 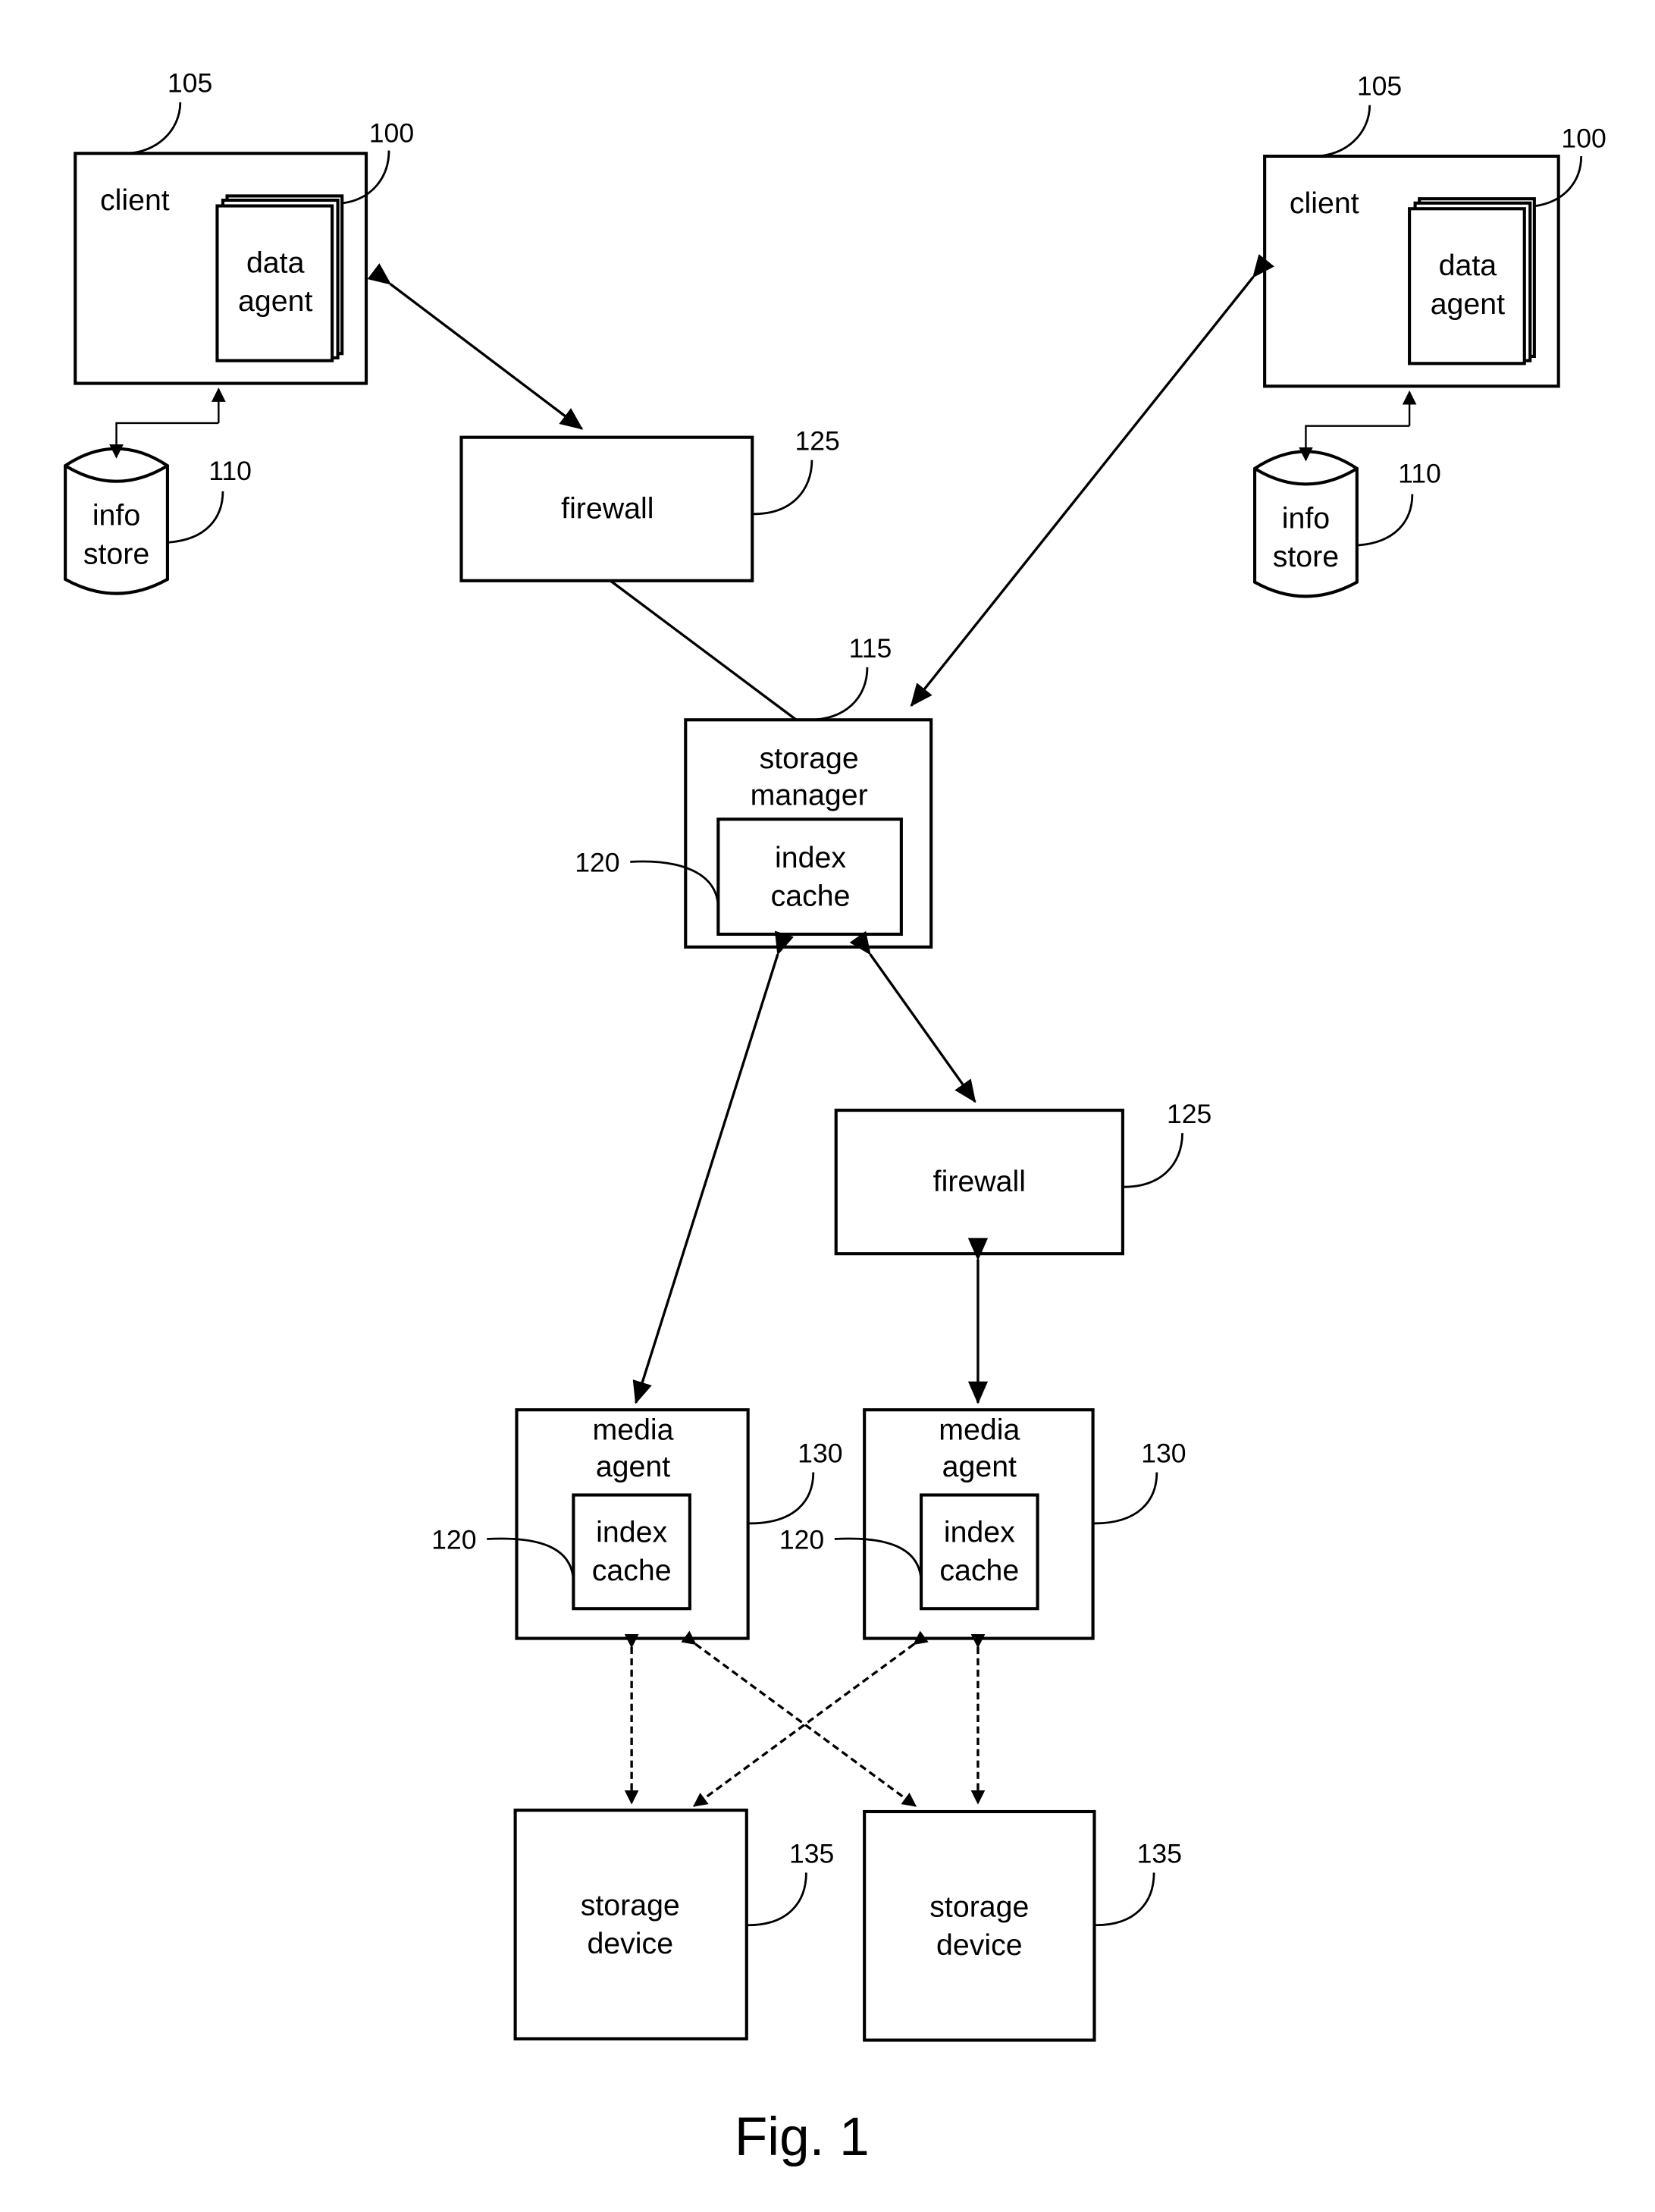 I want to click on info-store-right: info store, so click(x=1305, y=524).